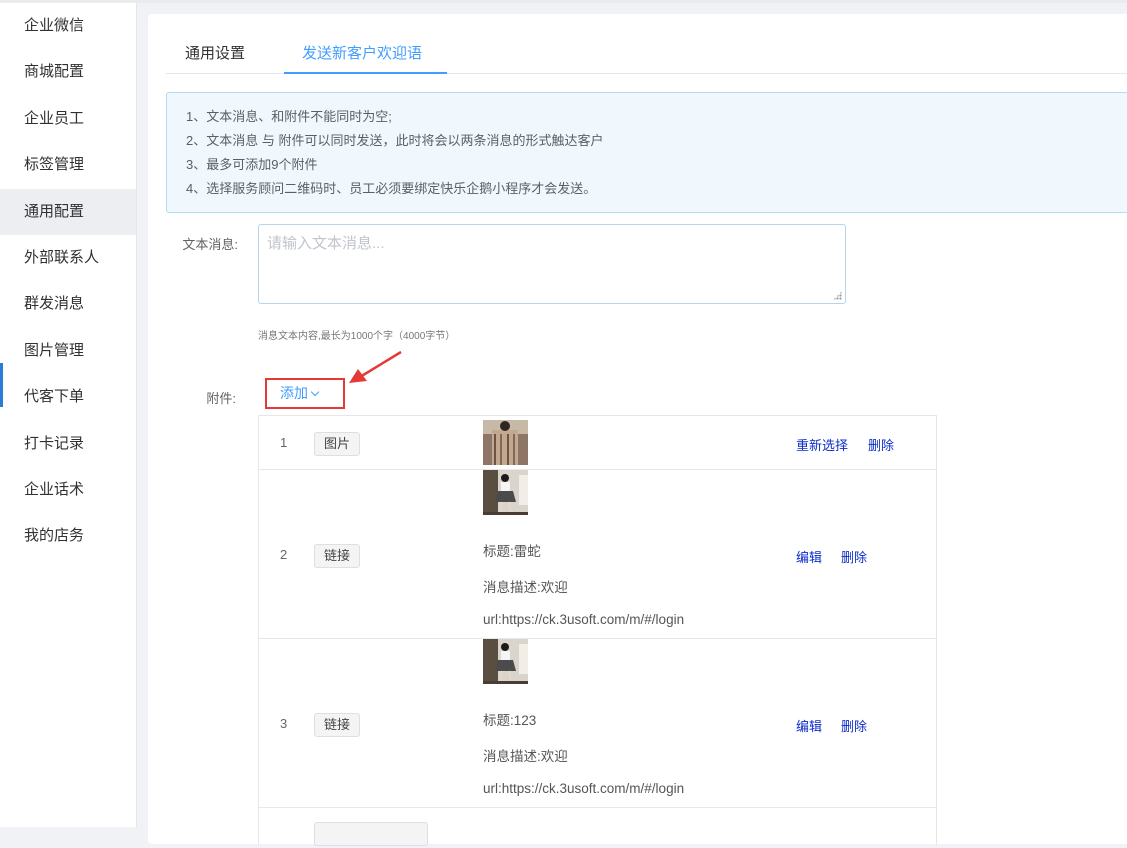  What do you see at coordinates (68, 72) in the screenshot?
I see `sidebar-item-mall-config: 商城配置` at bounding box center [68, 72].